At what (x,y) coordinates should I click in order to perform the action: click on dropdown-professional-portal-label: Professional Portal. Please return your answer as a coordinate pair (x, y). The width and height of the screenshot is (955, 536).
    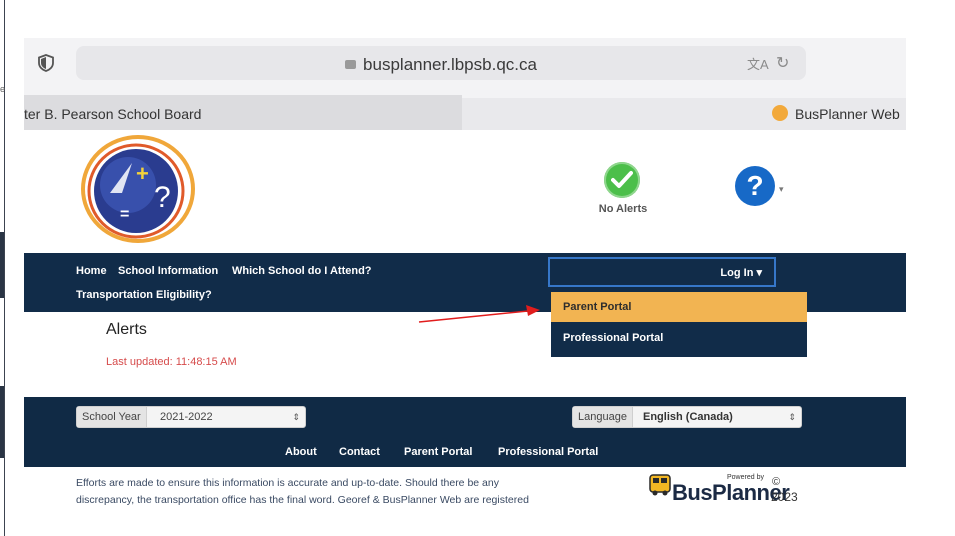
    Looking at the image, I should click on (613, 338).